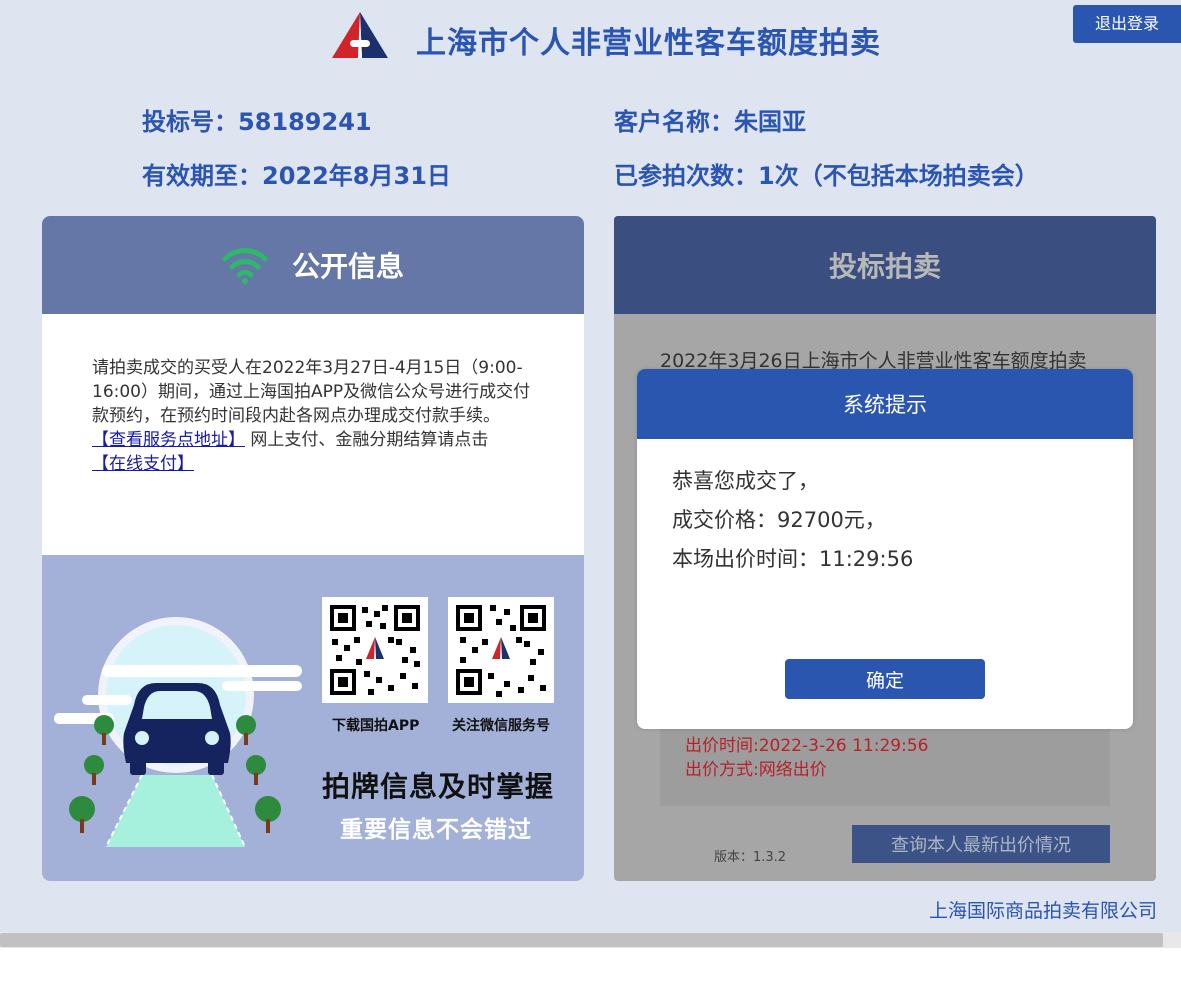 Image resolution: width=1181 pixels, height=988 pixels. Describe the element at coordinates (898, 176) in the screenshot. I see `participation-value: 1次（不包括本场拍卖会）` at that location.